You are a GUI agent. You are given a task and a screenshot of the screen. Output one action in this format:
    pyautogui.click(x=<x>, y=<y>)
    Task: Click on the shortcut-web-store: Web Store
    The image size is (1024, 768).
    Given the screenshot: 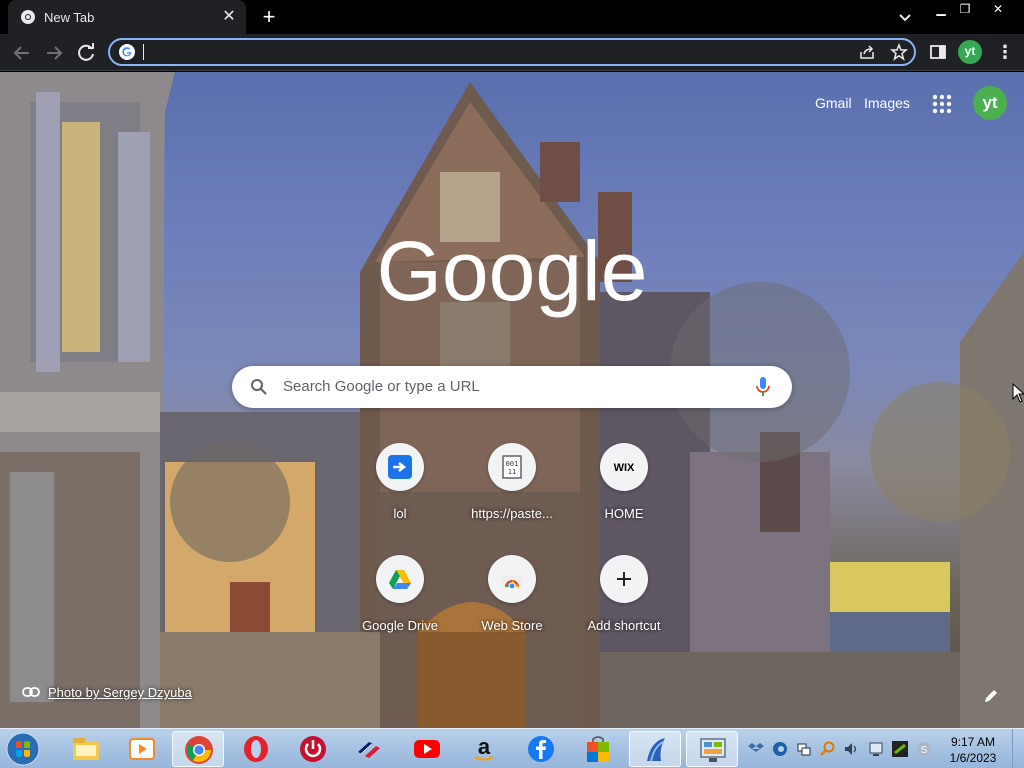 What is the action you would take?
    pyautogui.click(x=512, y=605)
    